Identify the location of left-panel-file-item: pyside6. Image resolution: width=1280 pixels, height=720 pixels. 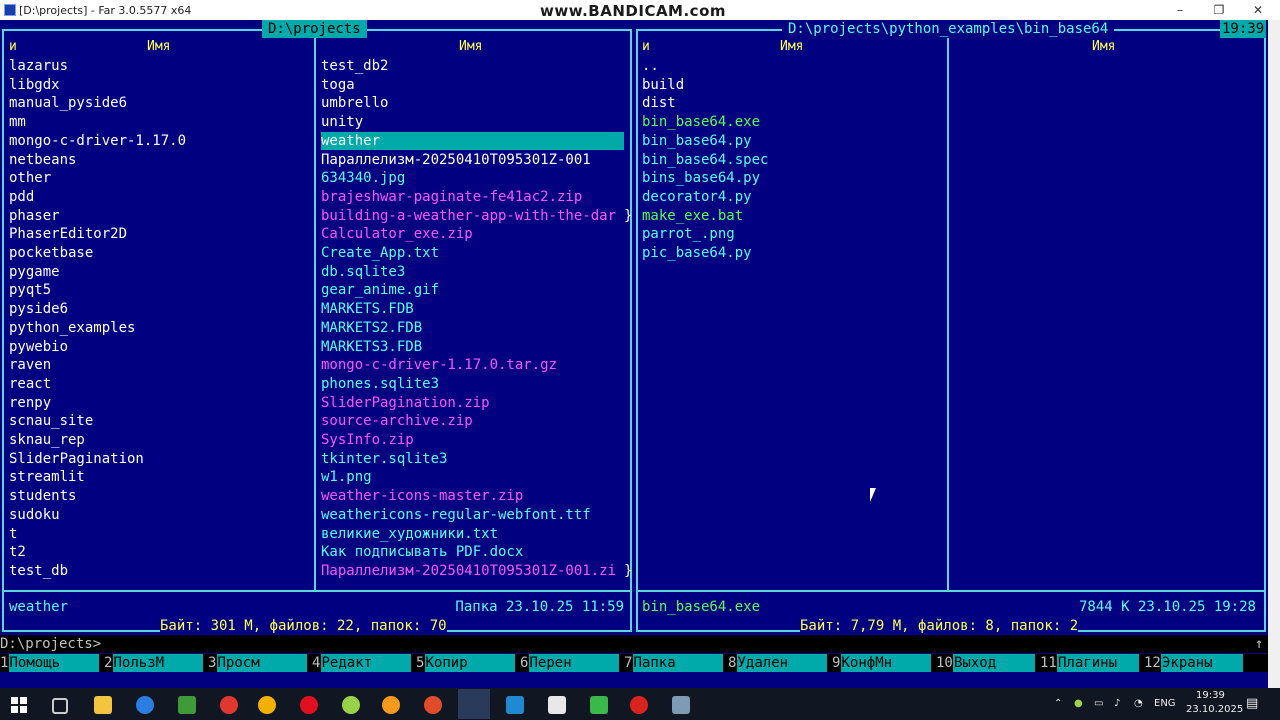
(159, 309).